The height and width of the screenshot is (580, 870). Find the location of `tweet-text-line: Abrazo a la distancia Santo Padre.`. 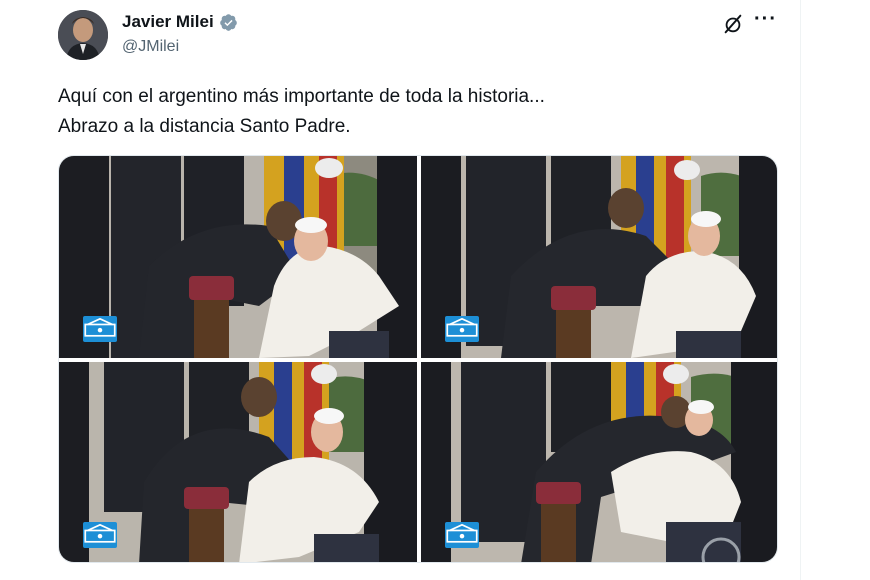

tweet-text-line: Abrazo a la distancia Santo Padre. is located at coordinates (204, 126).